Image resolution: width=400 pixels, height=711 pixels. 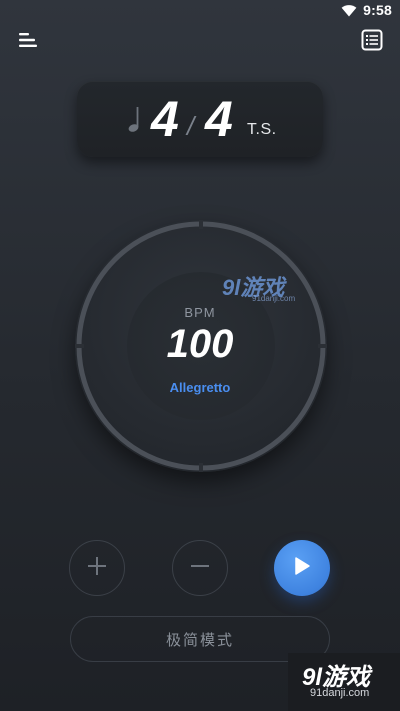 I want to click on status-bar: 9:58, so click(x=200, y=11).